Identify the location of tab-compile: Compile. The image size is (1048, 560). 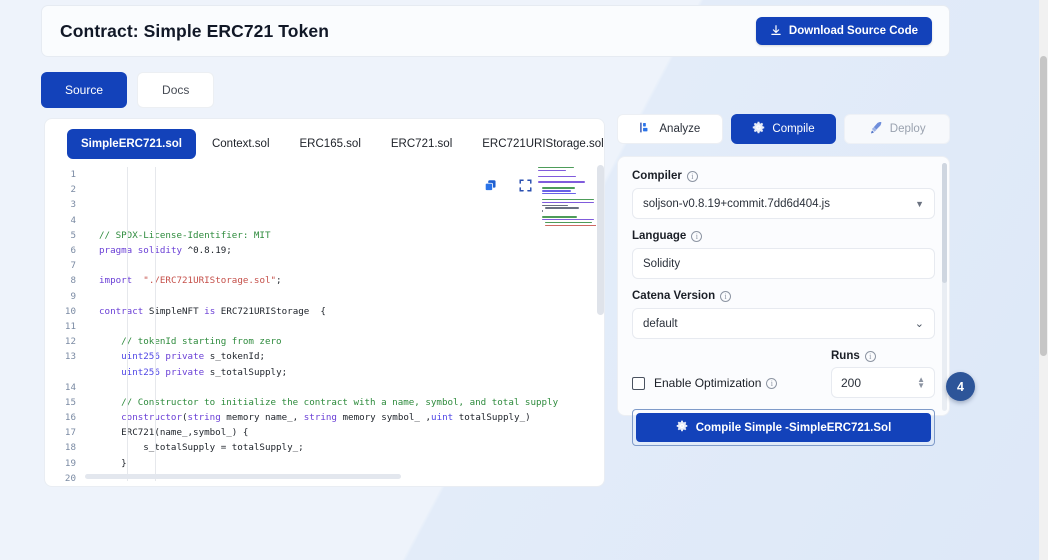
(783, 129).